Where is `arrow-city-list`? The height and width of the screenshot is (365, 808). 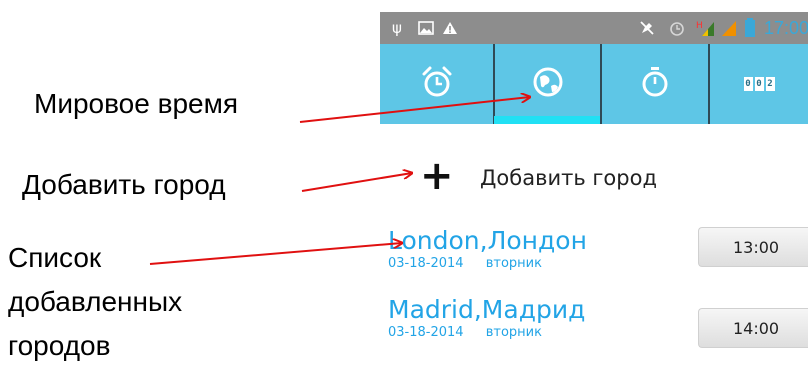
arrow-city-list is located at coordinates (275, 254).